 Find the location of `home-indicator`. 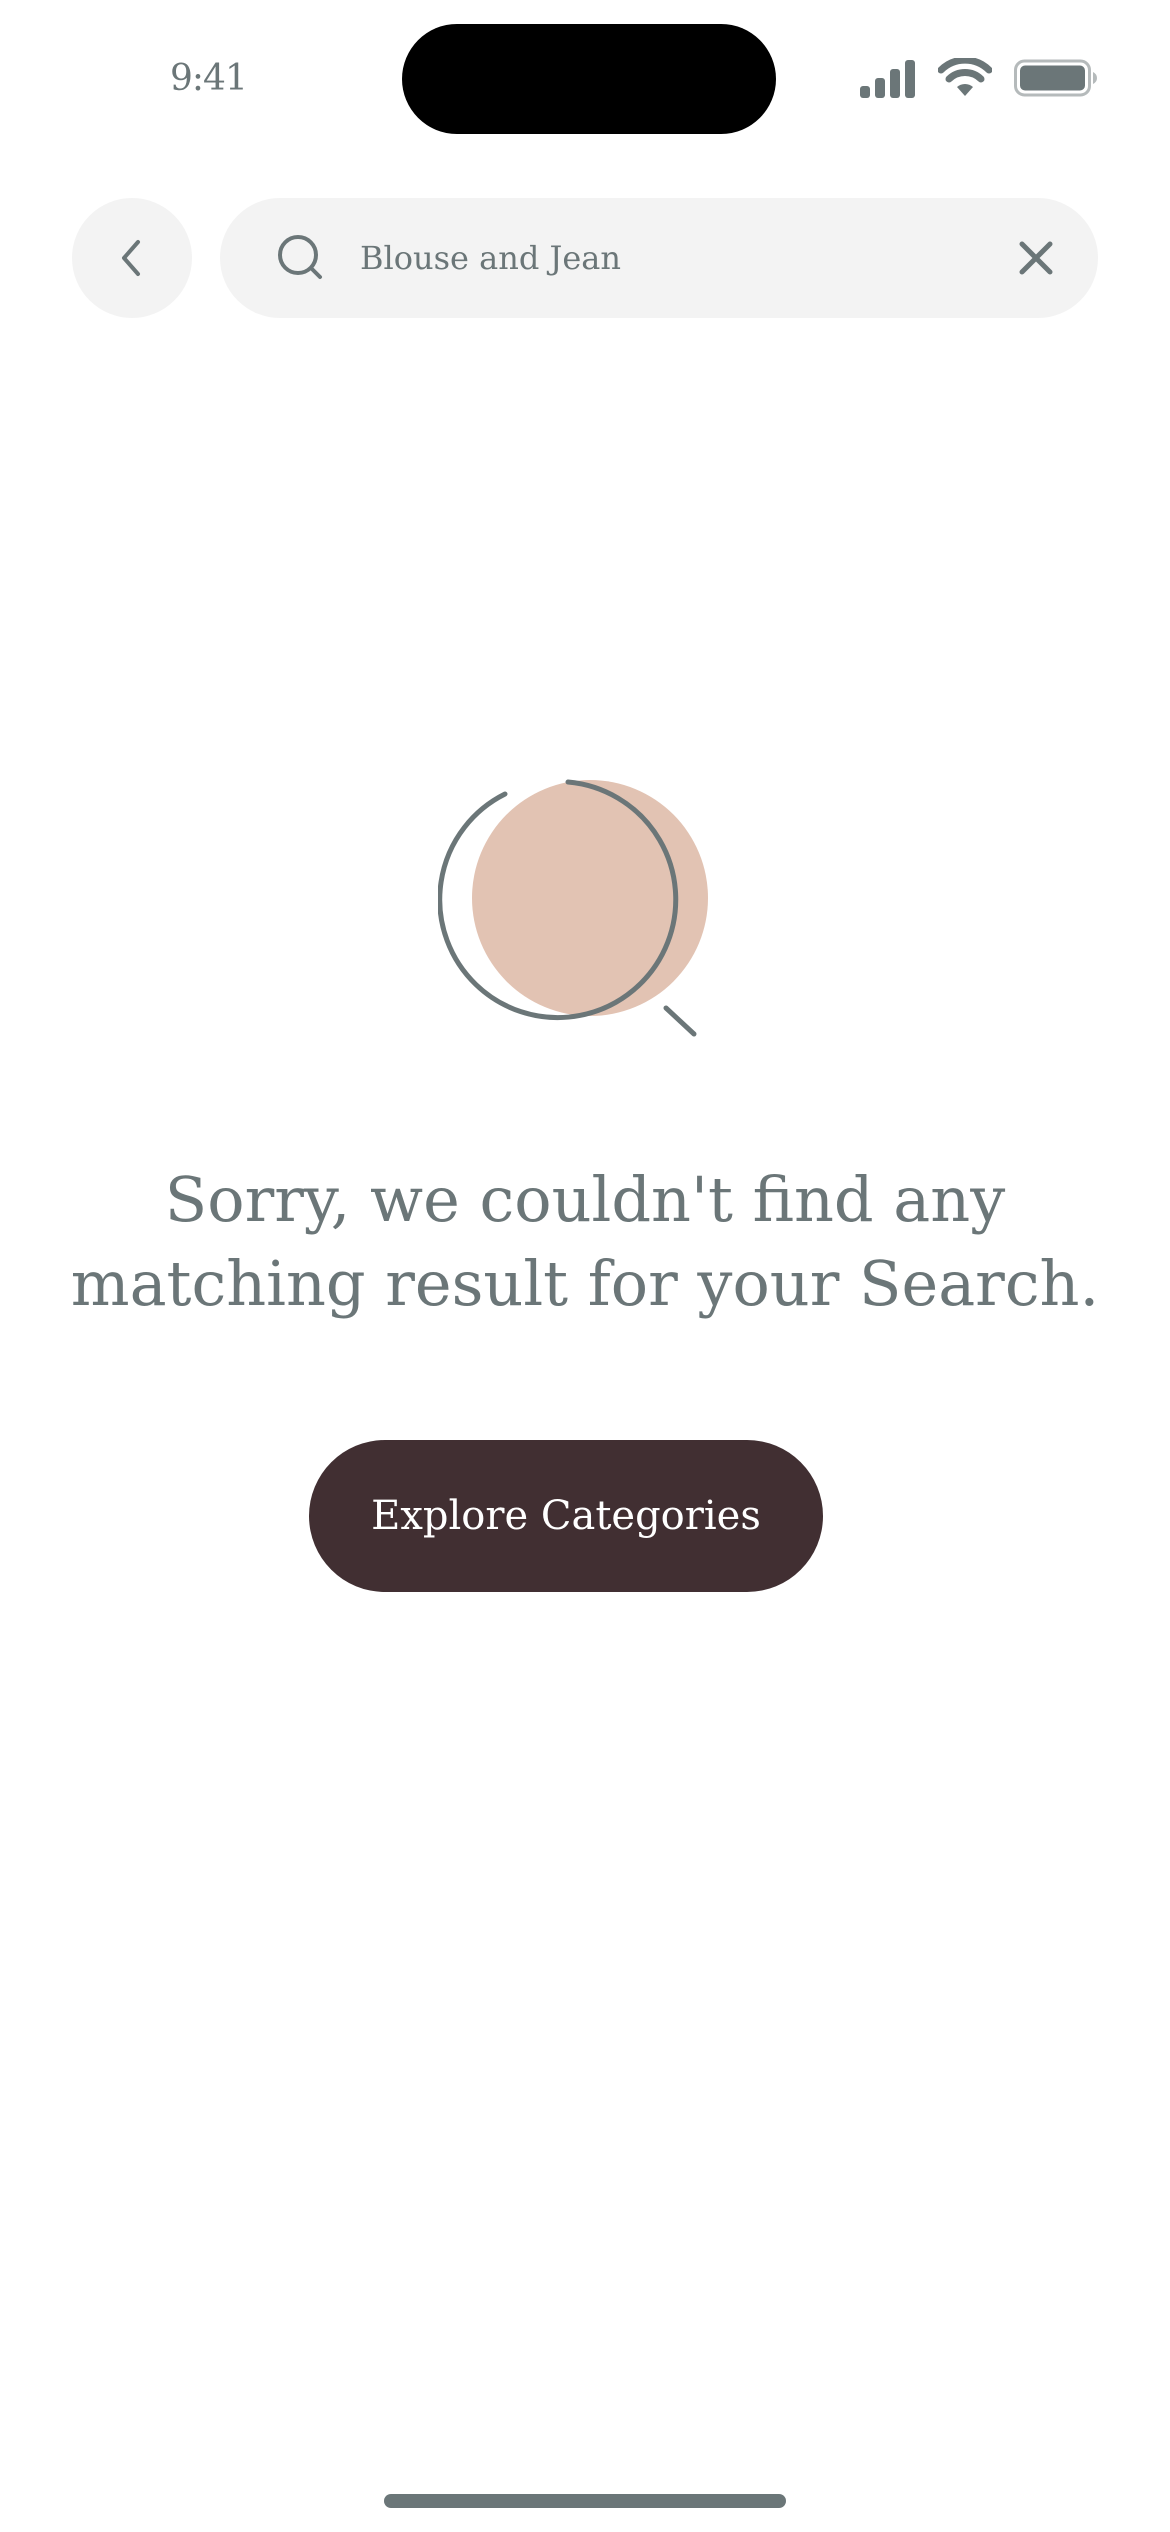

home-indicator is located at coordinates (585, 2501).